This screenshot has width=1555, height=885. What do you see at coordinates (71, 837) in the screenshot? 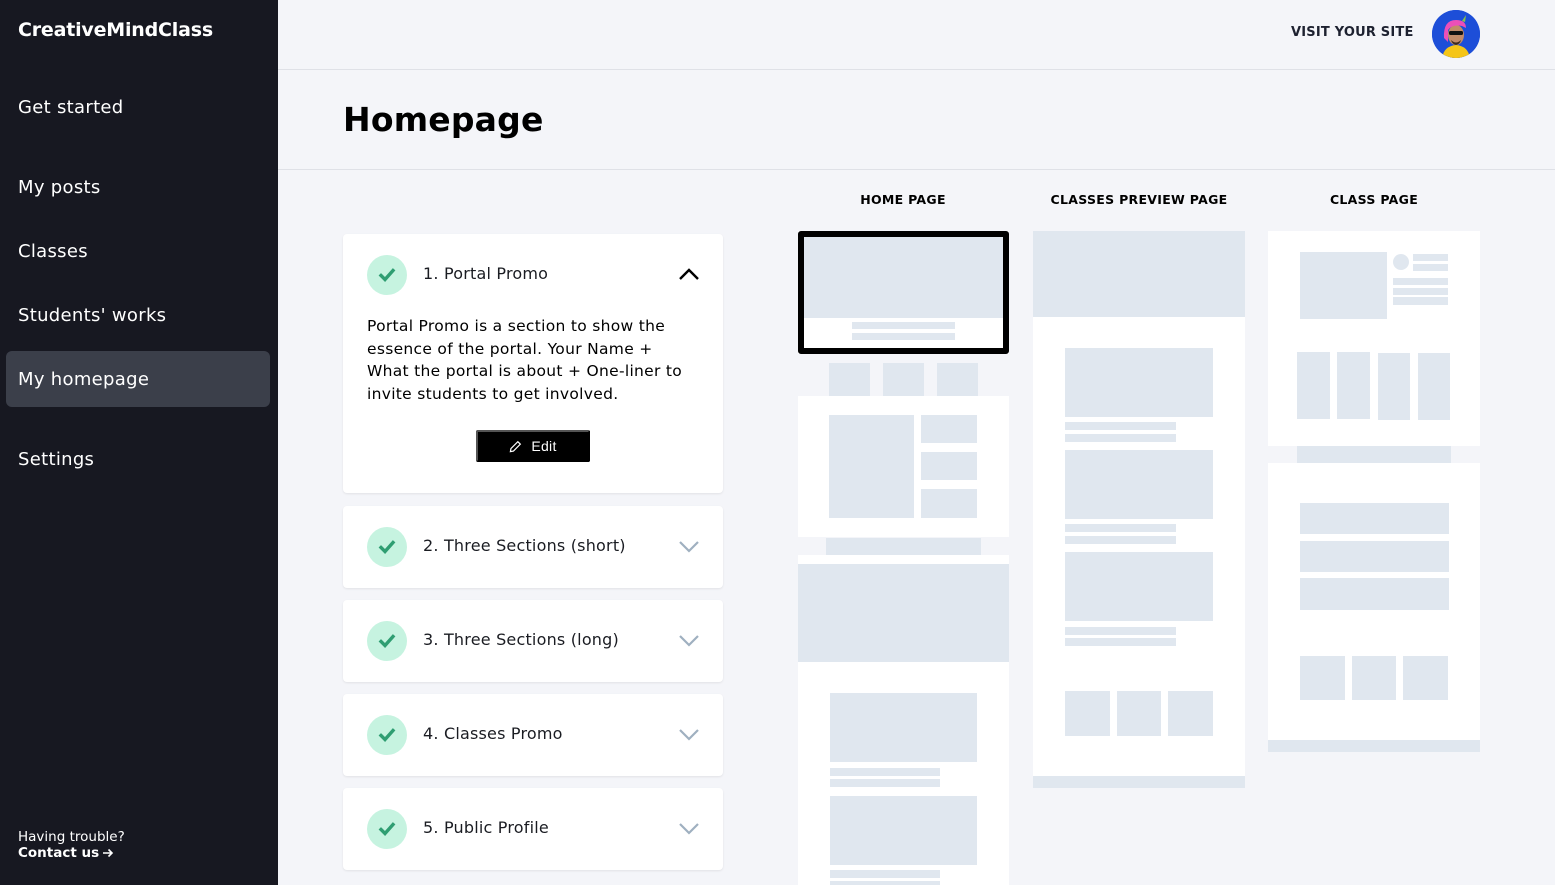
I see `help-text: Having trouble?` at bounding box center [71, 837].